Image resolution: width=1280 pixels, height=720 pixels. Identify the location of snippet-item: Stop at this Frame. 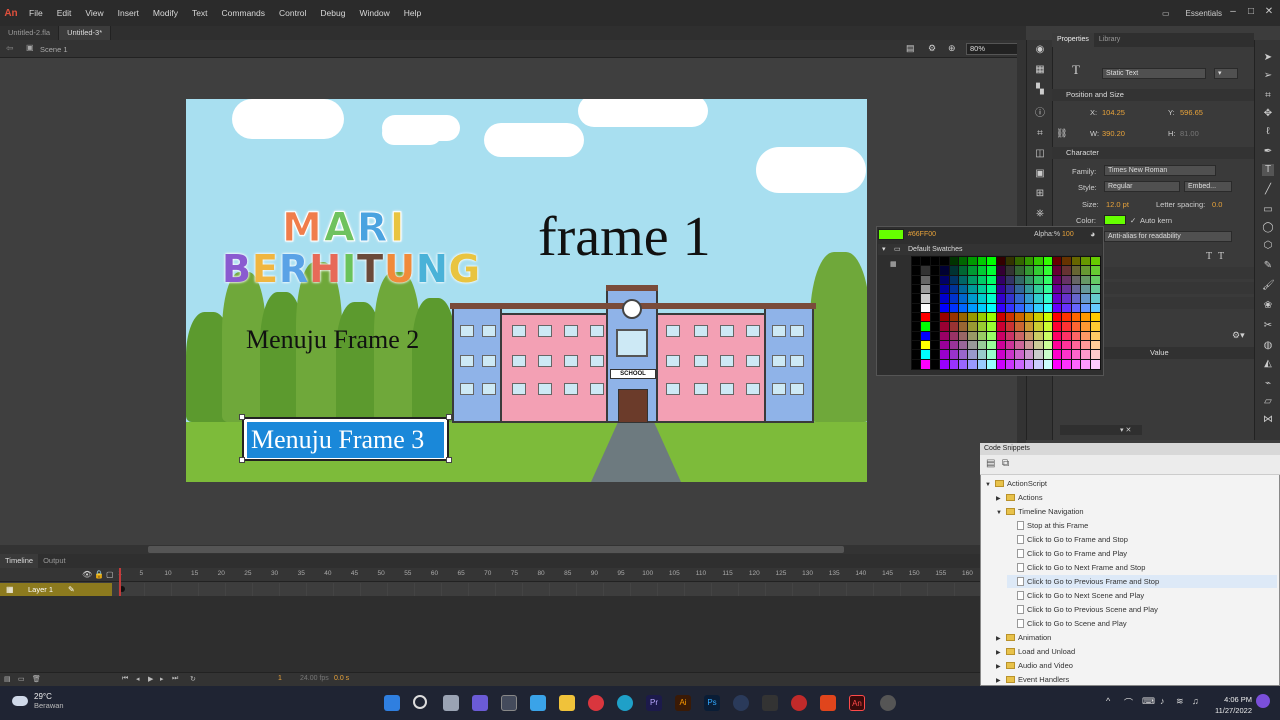
(1142, 525).